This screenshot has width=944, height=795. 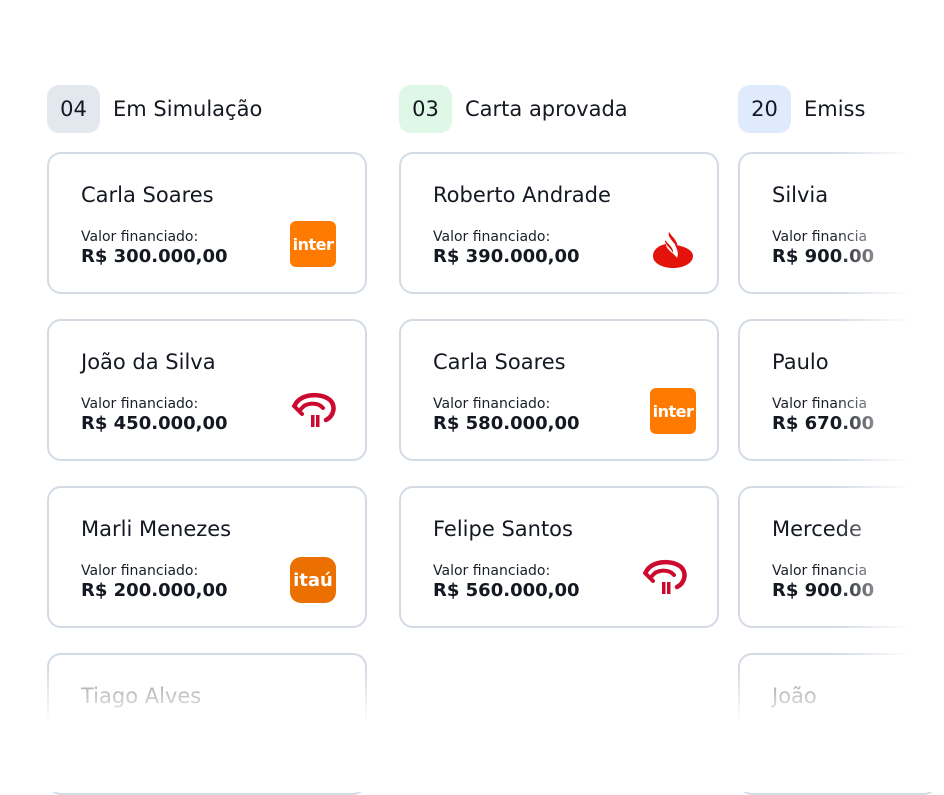 I want to click on financed-value: R$ 200.000,00, so click(x=154, y=590).